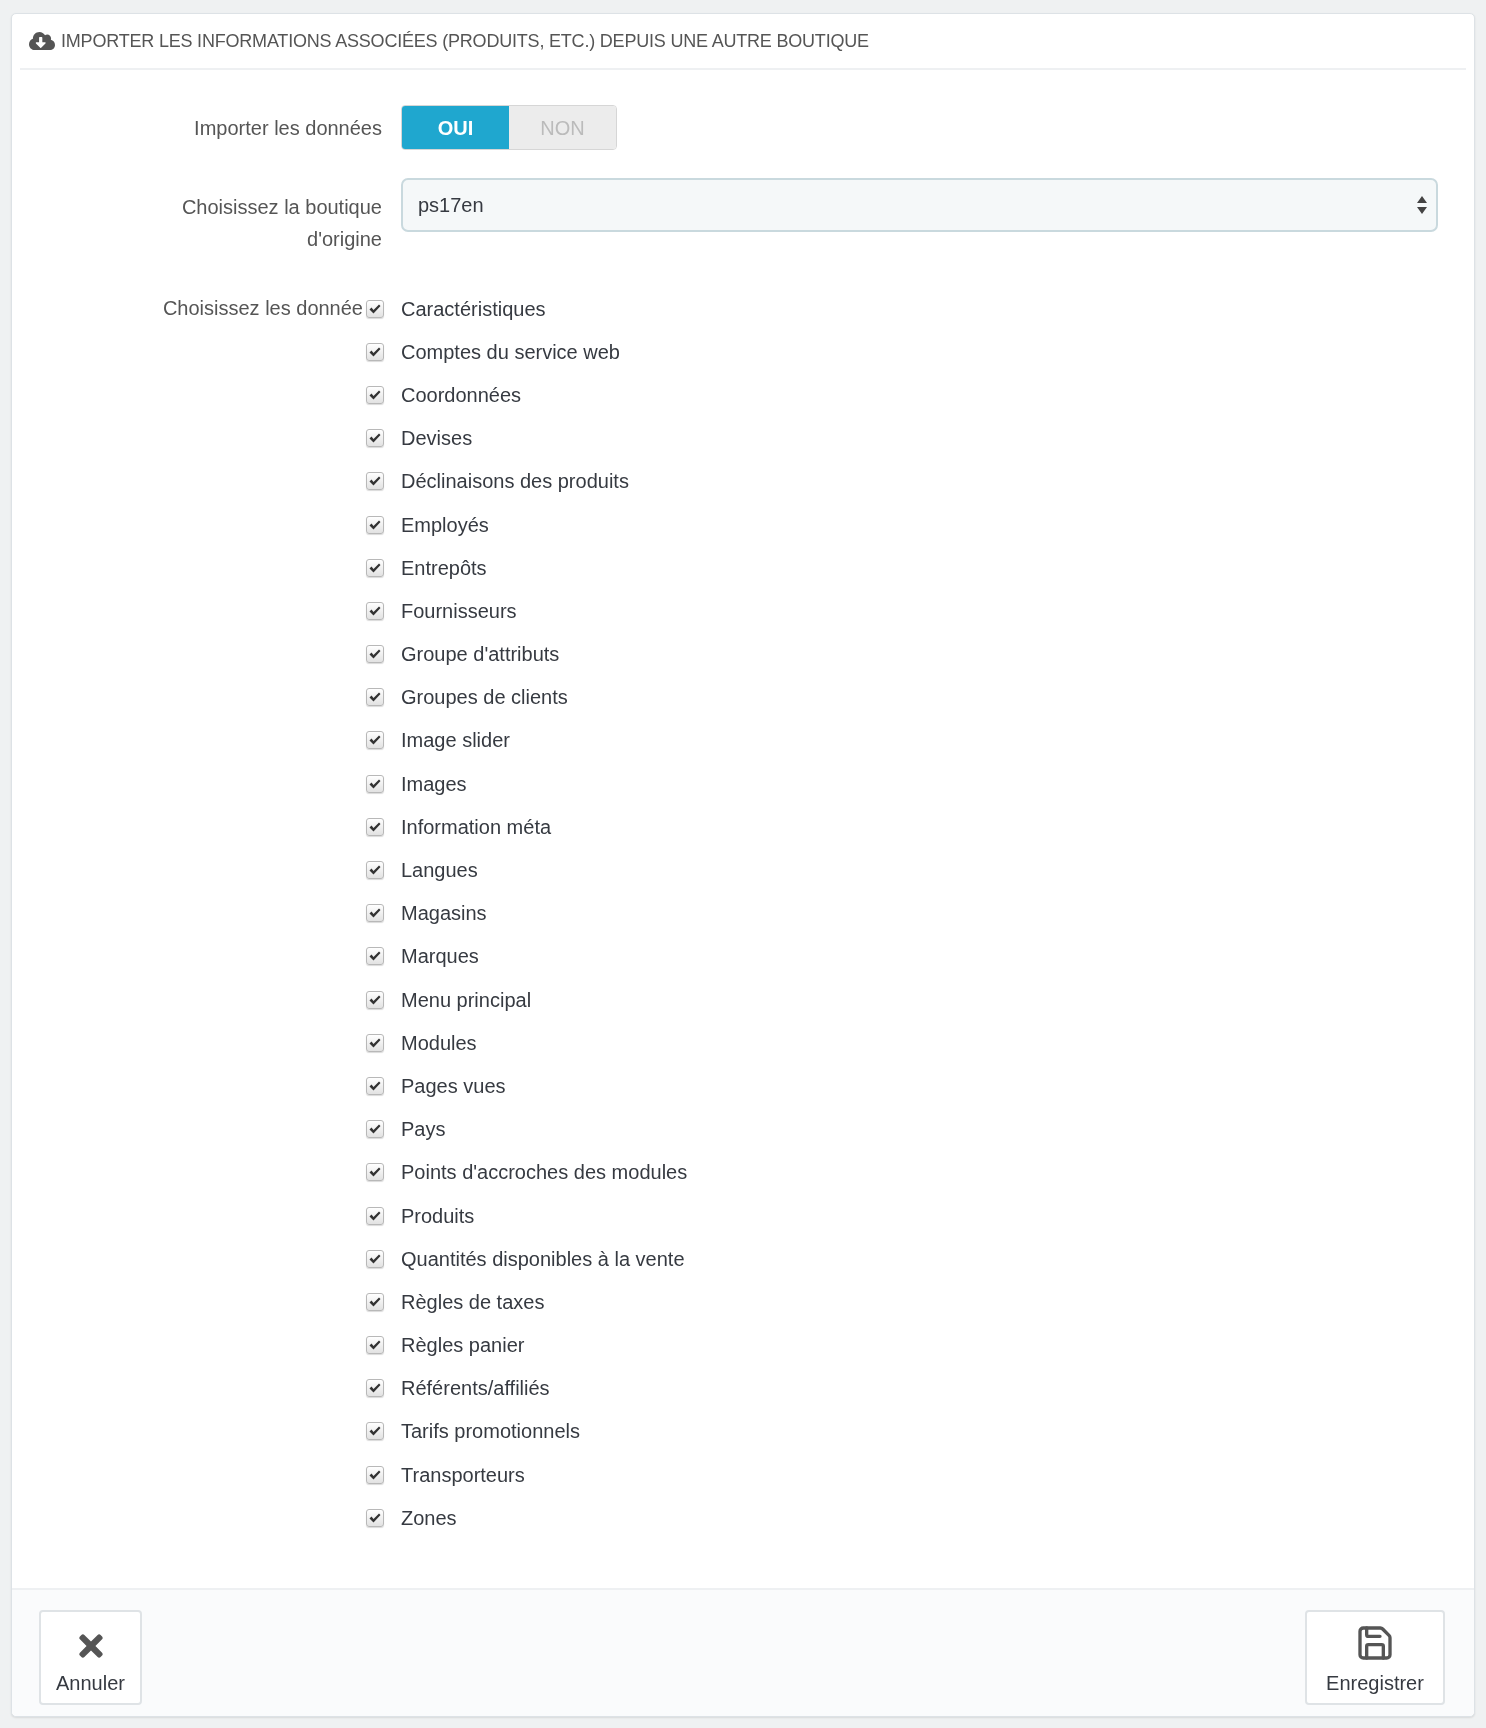 The height and width of the screenshot is (1728, 1486). What do you see at coordinates (473, 309) in the screenshot?
I see `checkbox-label: Caractéristiques` at bounding box center [473, 309].